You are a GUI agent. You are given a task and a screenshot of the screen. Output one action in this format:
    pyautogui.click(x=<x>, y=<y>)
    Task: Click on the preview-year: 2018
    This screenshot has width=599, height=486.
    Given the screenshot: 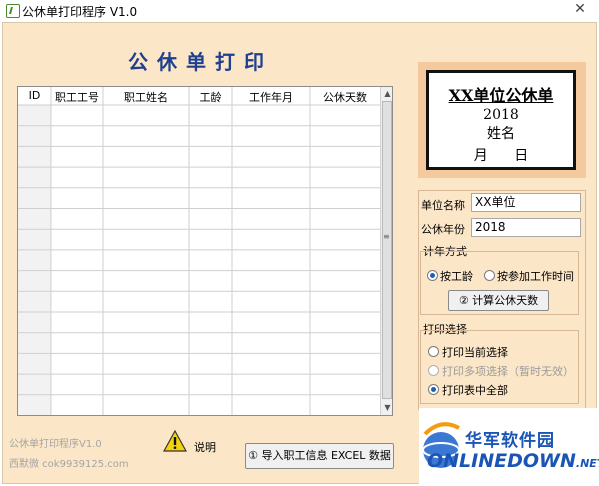 What is the action you would take?
    pyautogui.click(x=501, y=115)
    